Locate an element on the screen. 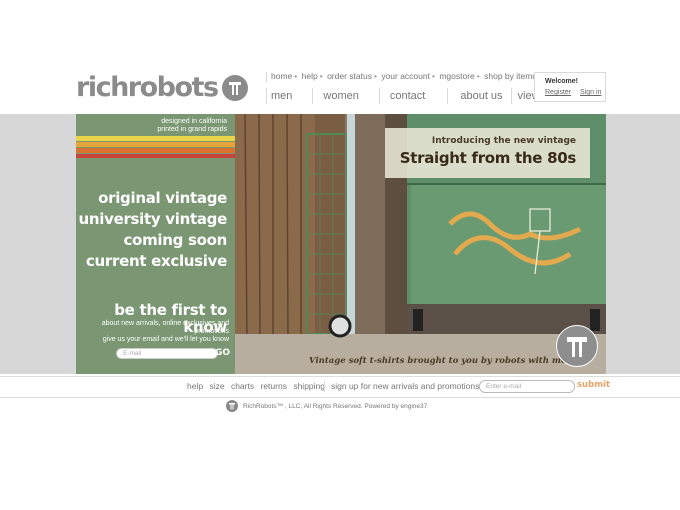 This screenshot has width=680, height=510. top-link-shop-by-item: shop by item# is located at coordinates (510, 76).